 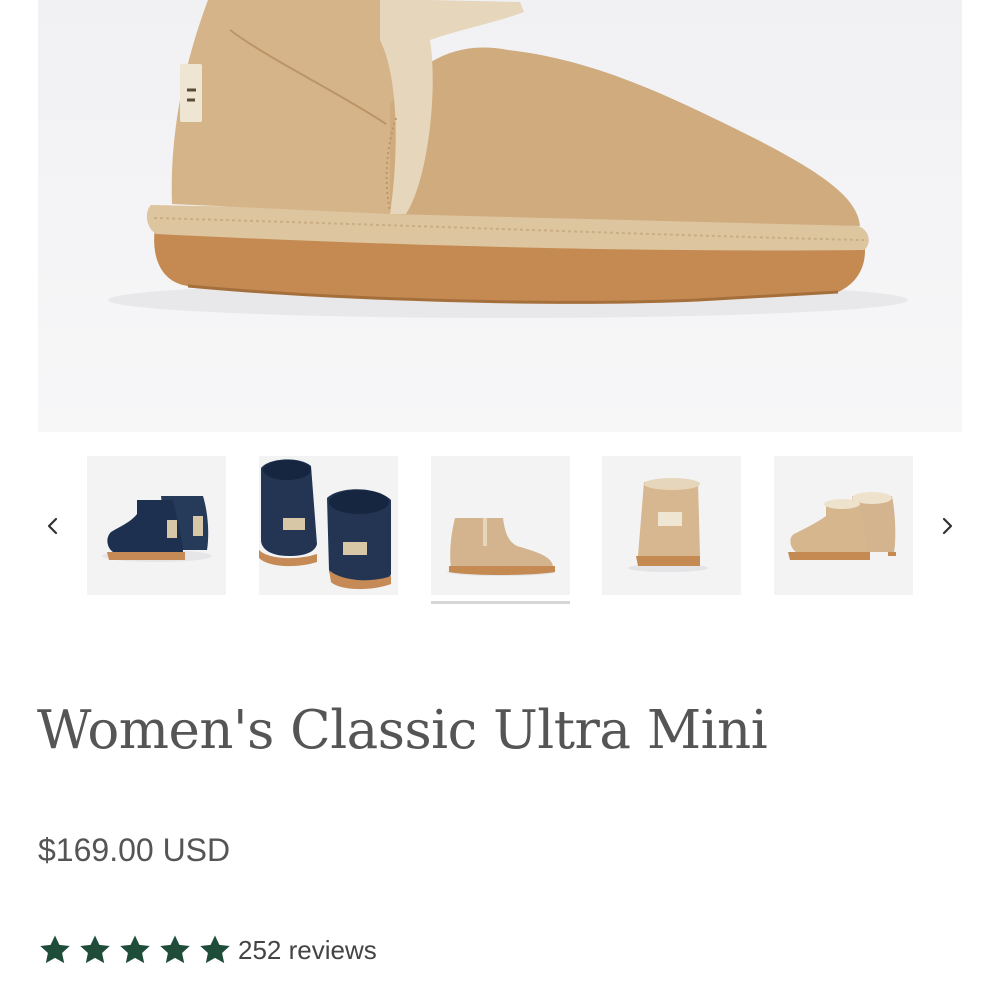 I want to click on rating-stars, so click(x=138, y=950).